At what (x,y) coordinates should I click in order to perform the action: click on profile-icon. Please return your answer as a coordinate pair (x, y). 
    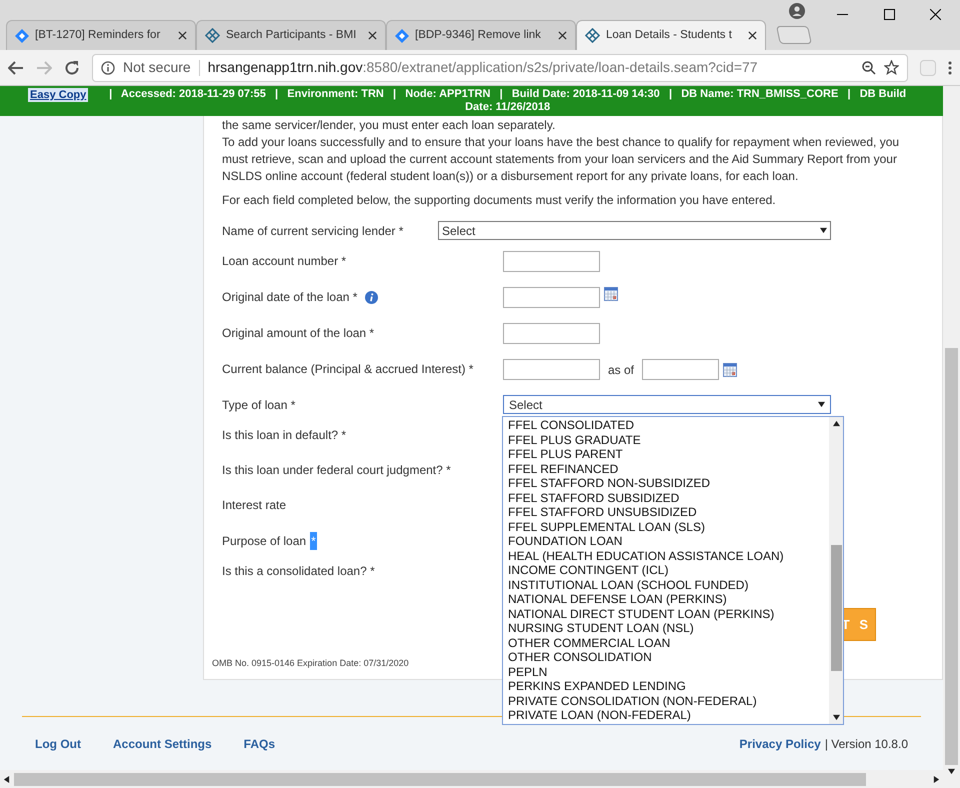
    Looking at the image, I should click on (797, 11).